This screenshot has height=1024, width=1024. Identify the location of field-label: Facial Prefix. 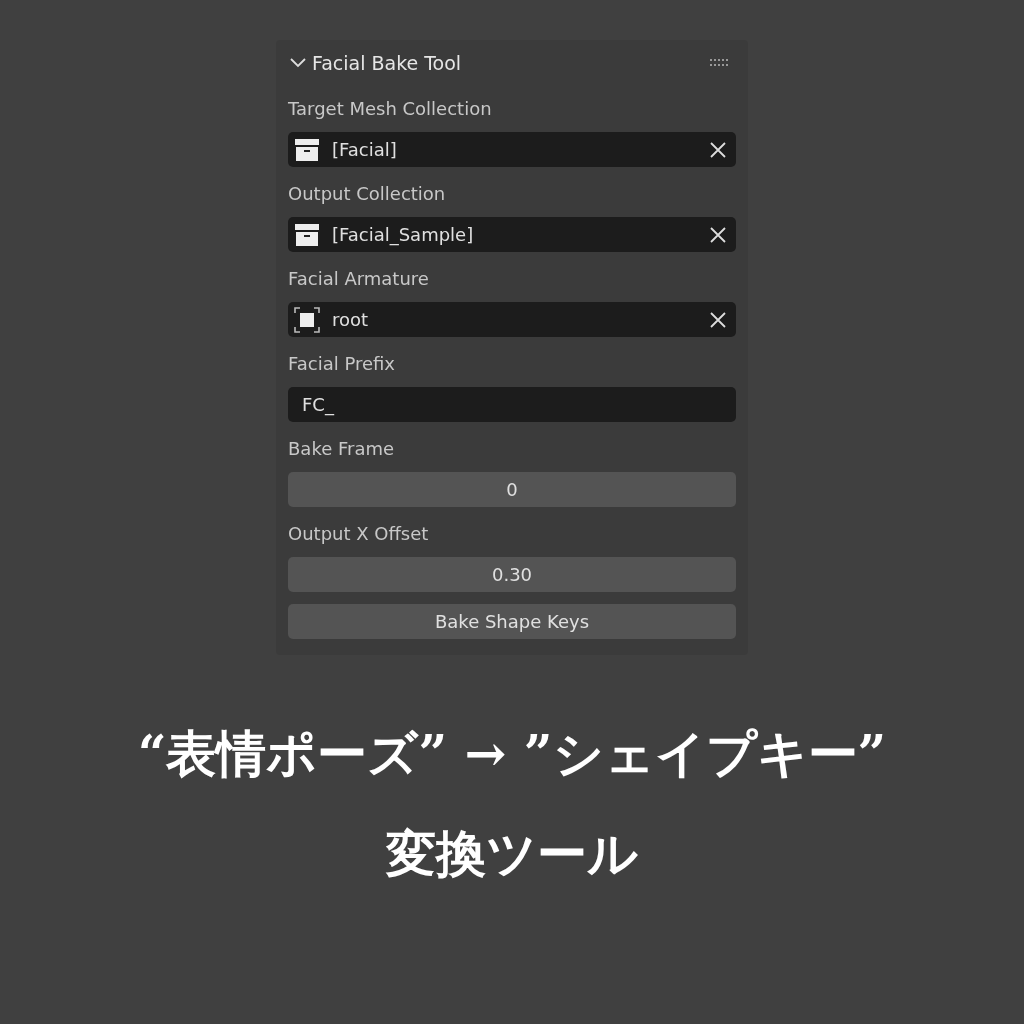
(342, 364).